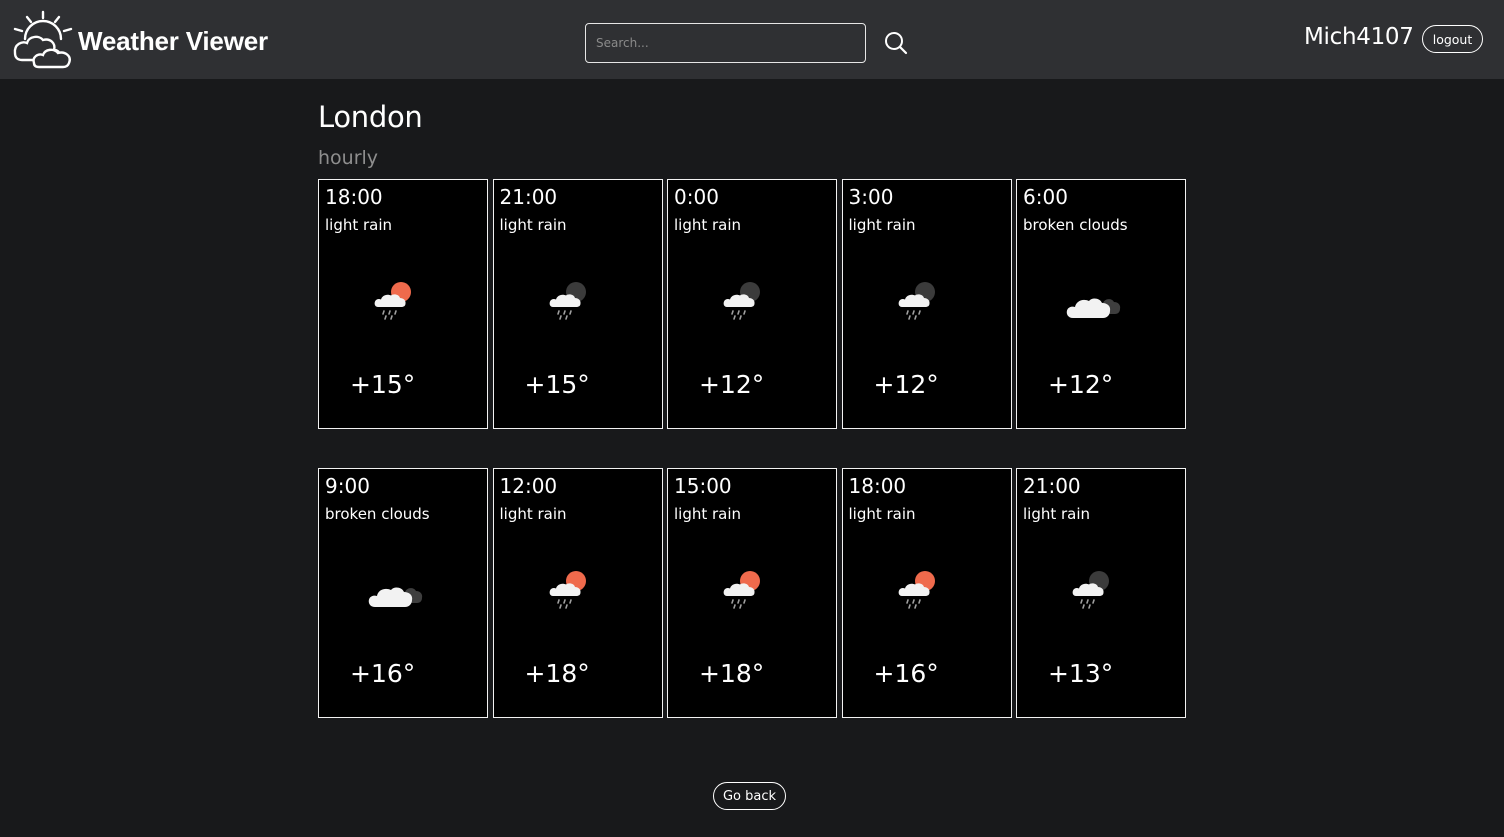  I want to click on forecast-card: 9:00 broken clouds +16°, so click(403, 593).